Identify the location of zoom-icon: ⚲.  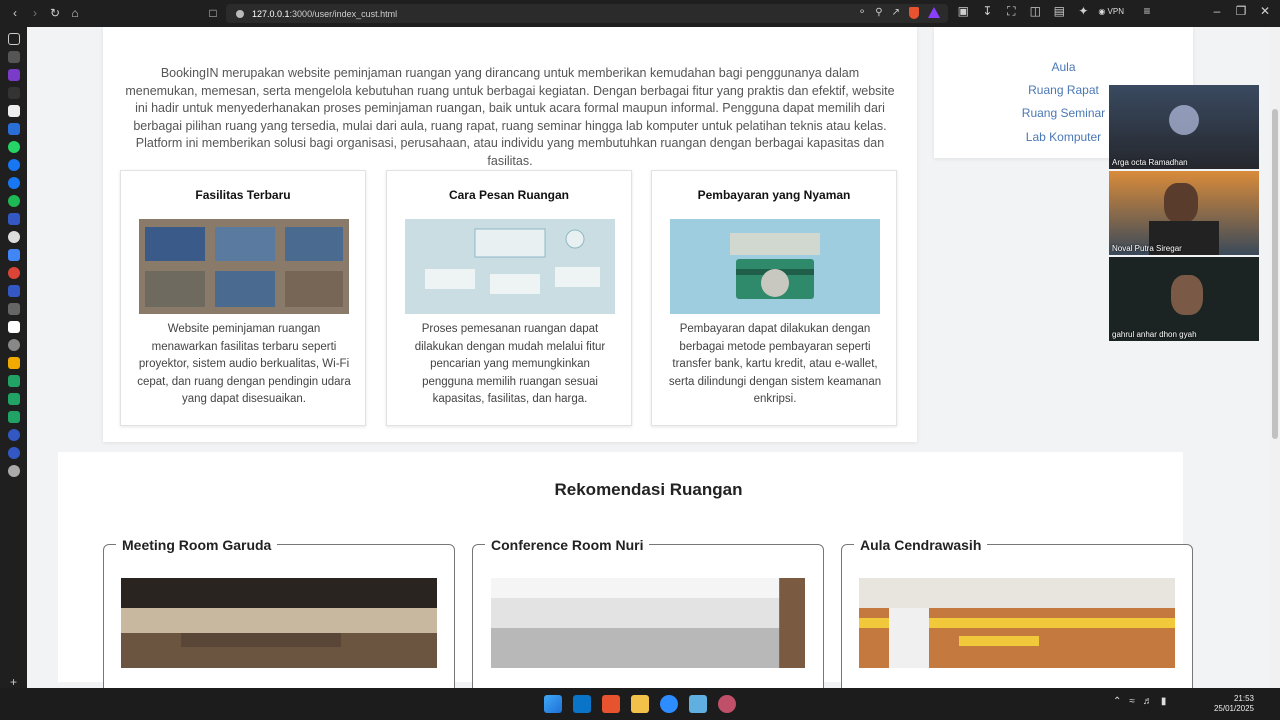
(878, 13).